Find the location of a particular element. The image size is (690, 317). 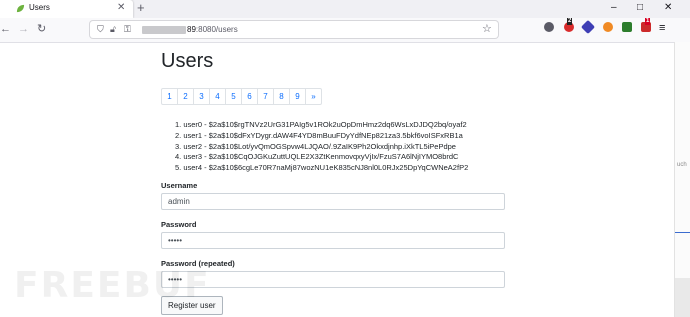

extension-hex-icon is located at coordinates (588, 27).